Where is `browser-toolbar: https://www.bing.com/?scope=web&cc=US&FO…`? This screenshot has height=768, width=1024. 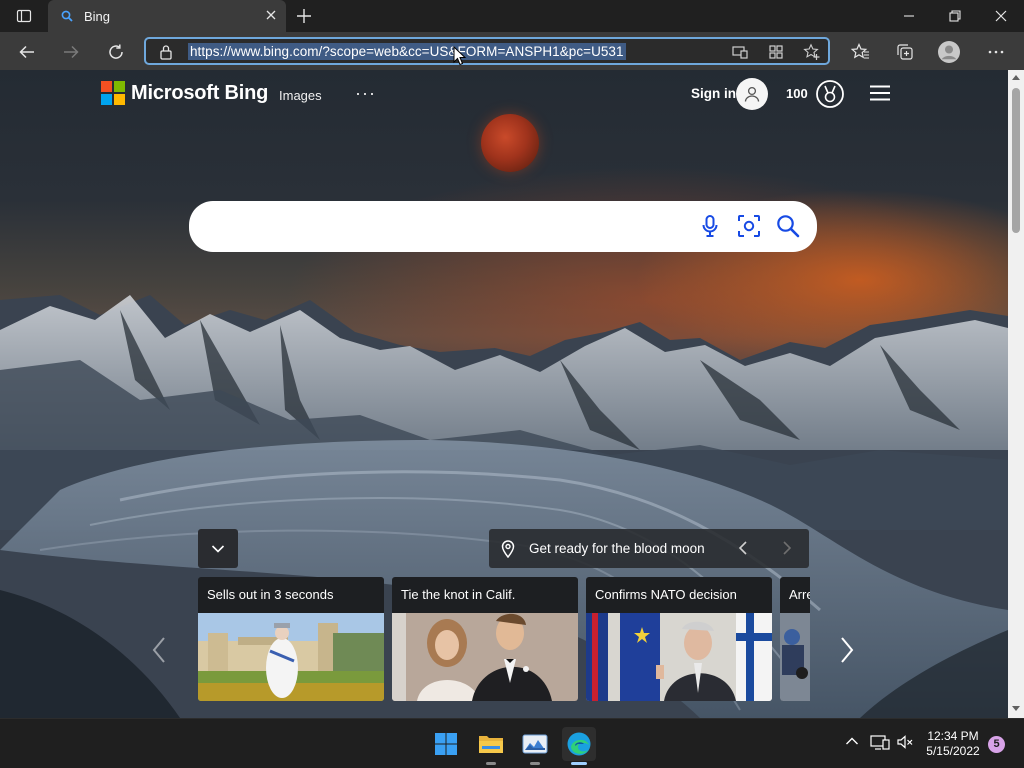
browser-toolbar: https://www.bing.com/?scope=web&cc=US&FO… is located at coordinates (512, 51).